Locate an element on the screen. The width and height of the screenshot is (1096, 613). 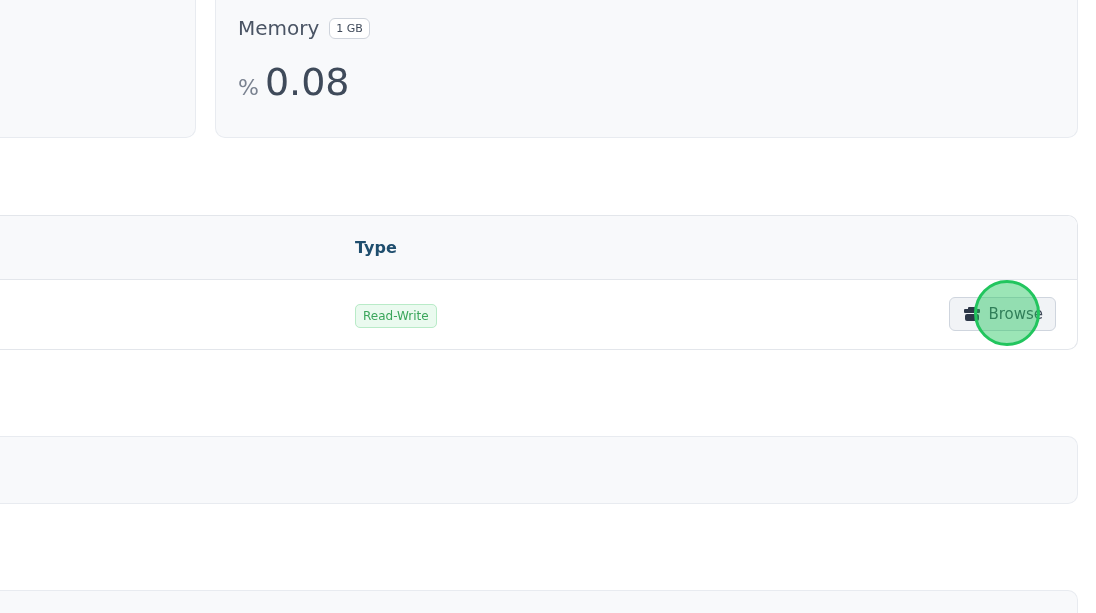
stat-unit: % is located at coordinates (248, 87).